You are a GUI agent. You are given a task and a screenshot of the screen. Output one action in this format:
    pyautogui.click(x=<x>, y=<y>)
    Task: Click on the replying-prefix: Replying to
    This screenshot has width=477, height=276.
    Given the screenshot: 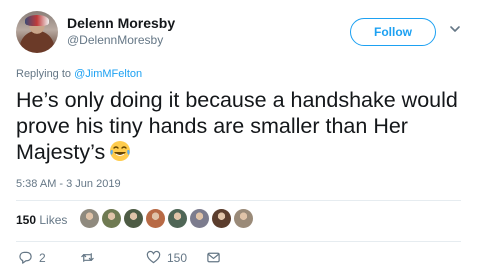 What is the action you would take?
    pyautogui.click(x=44, y=74)
    